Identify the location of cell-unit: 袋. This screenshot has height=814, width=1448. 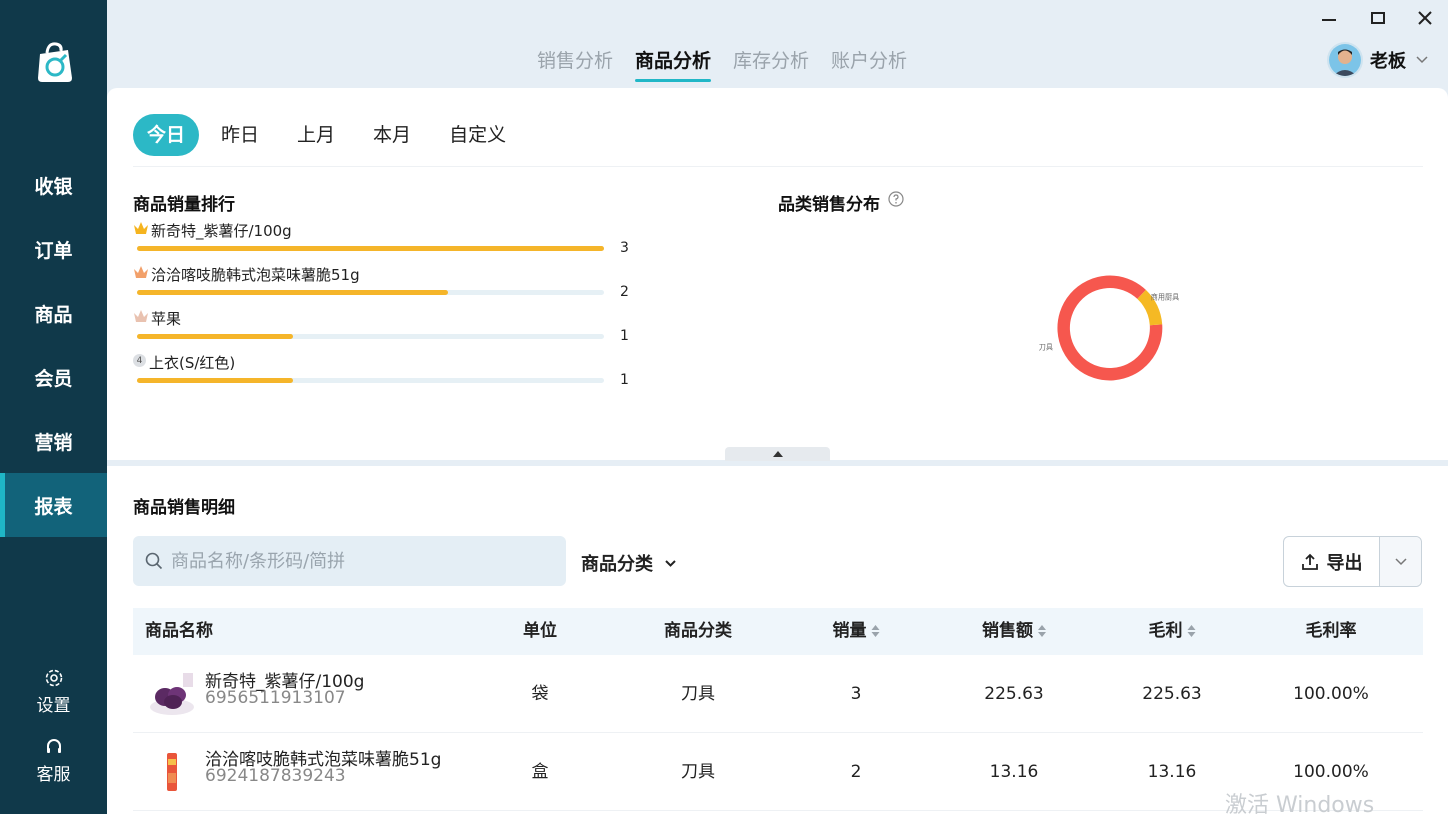
(540, 694).